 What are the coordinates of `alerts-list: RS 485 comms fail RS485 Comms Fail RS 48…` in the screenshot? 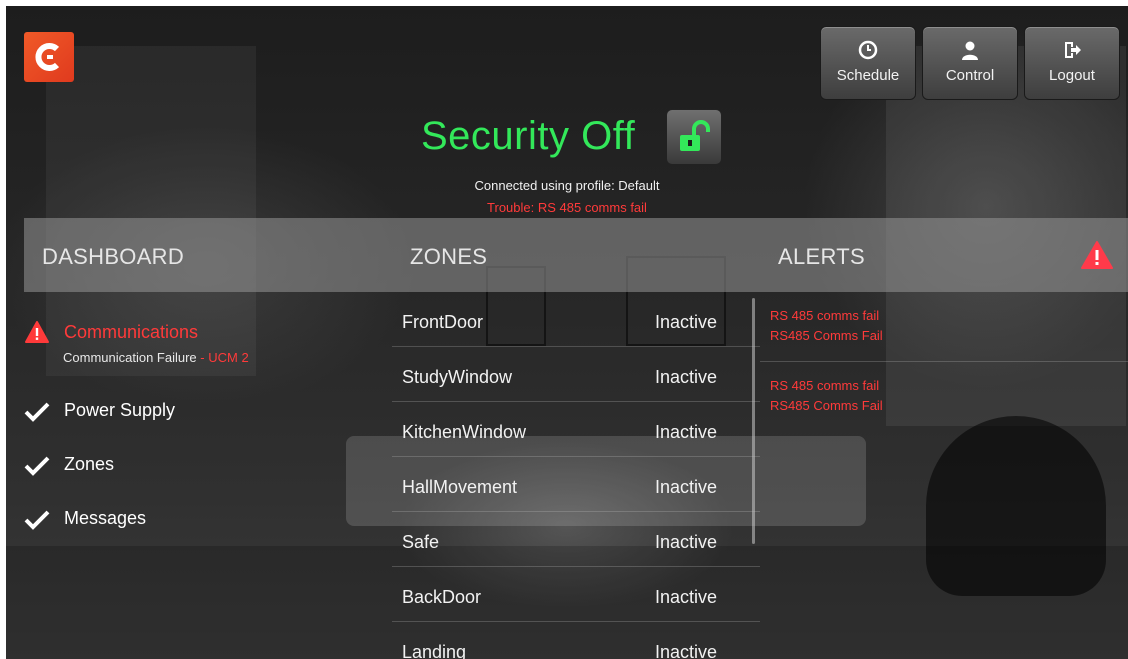 It's located at (944, 392).